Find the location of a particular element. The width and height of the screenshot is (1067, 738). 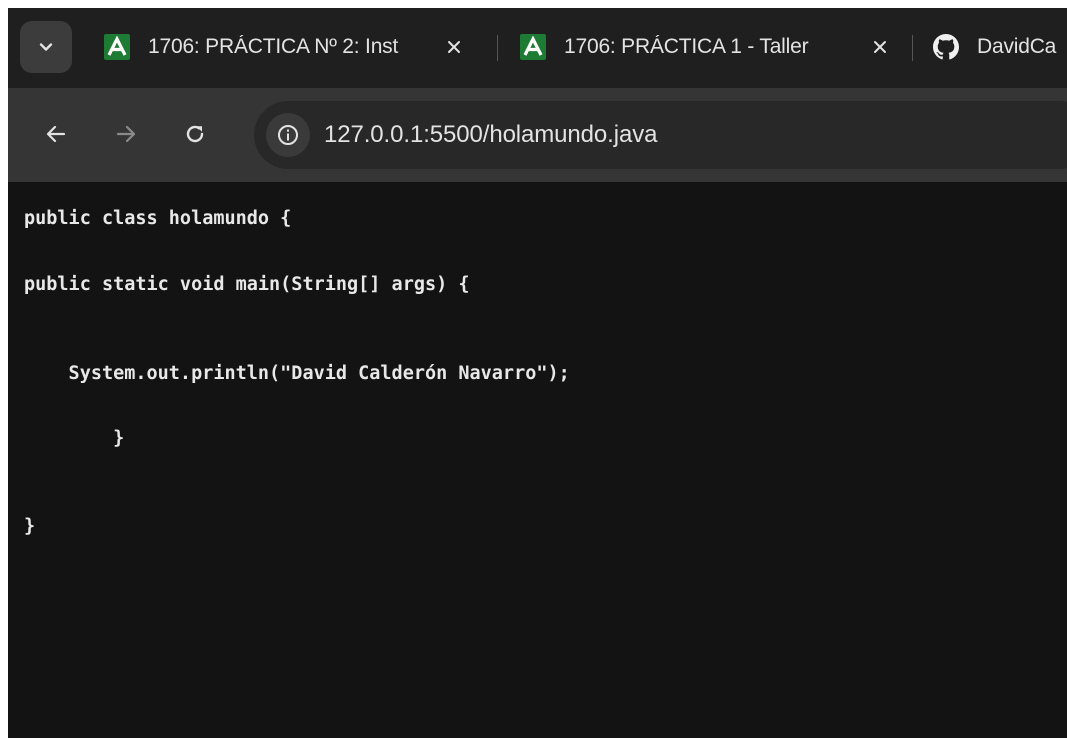

reload-button is located at coordinates (195, 134).